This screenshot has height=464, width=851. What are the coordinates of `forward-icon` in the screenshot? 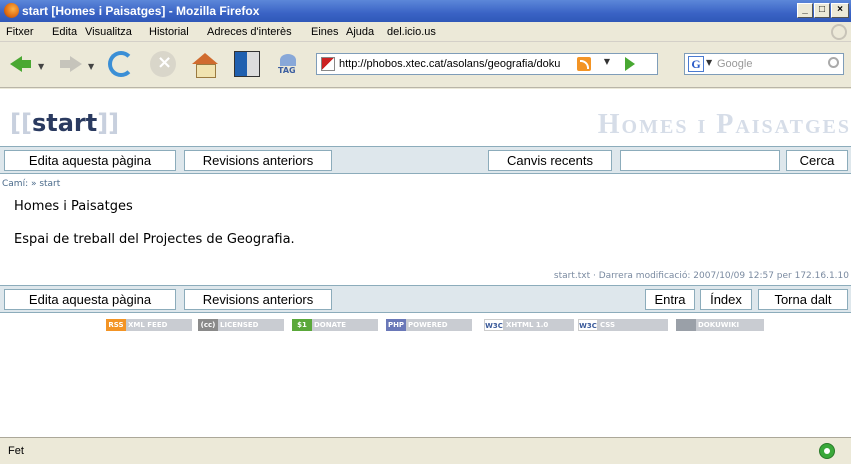 It's located at (71, 64).